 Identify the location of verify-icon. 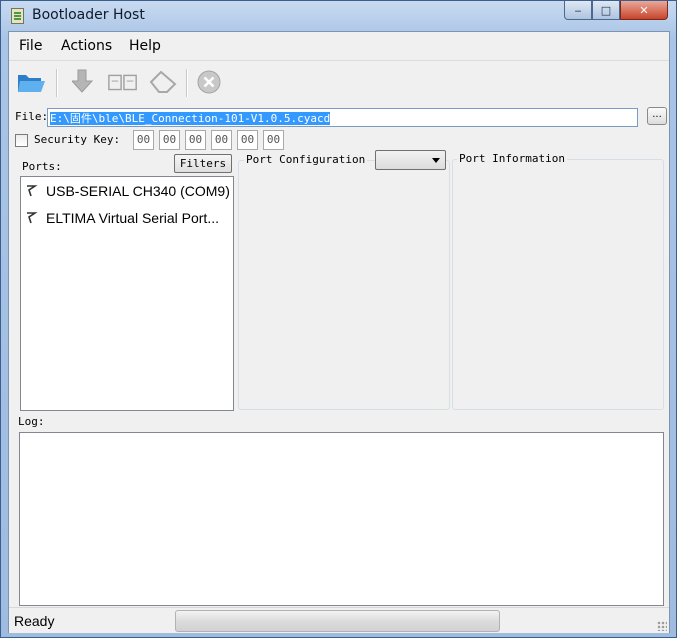
(122, 82).